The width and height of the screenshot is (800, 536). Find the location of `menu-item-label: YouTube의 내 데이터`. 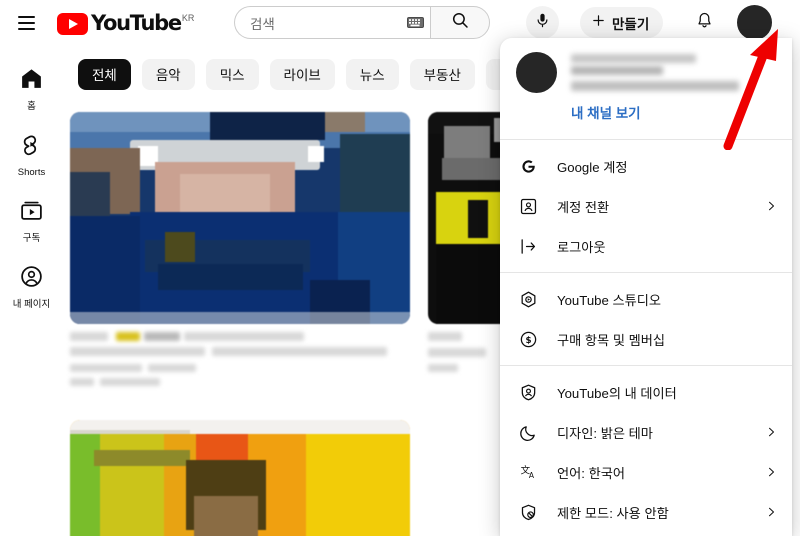

menu-item-label: YouTube의 내 데이터 is located at coordinates (617, 393).